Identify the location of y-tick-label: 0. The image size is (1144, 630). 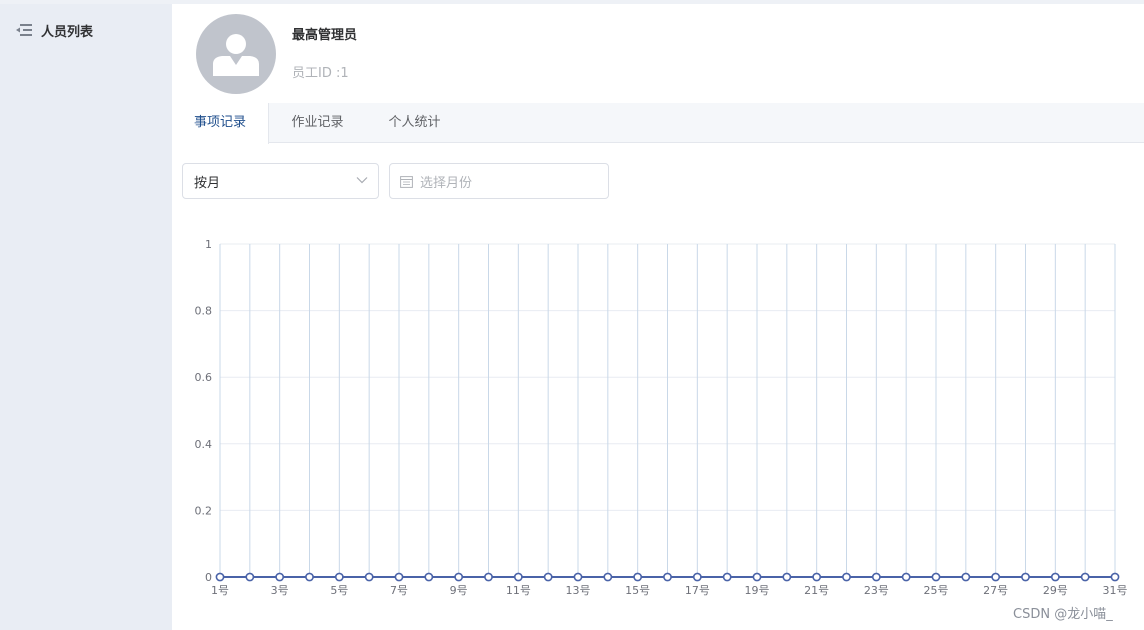
(208, 577).